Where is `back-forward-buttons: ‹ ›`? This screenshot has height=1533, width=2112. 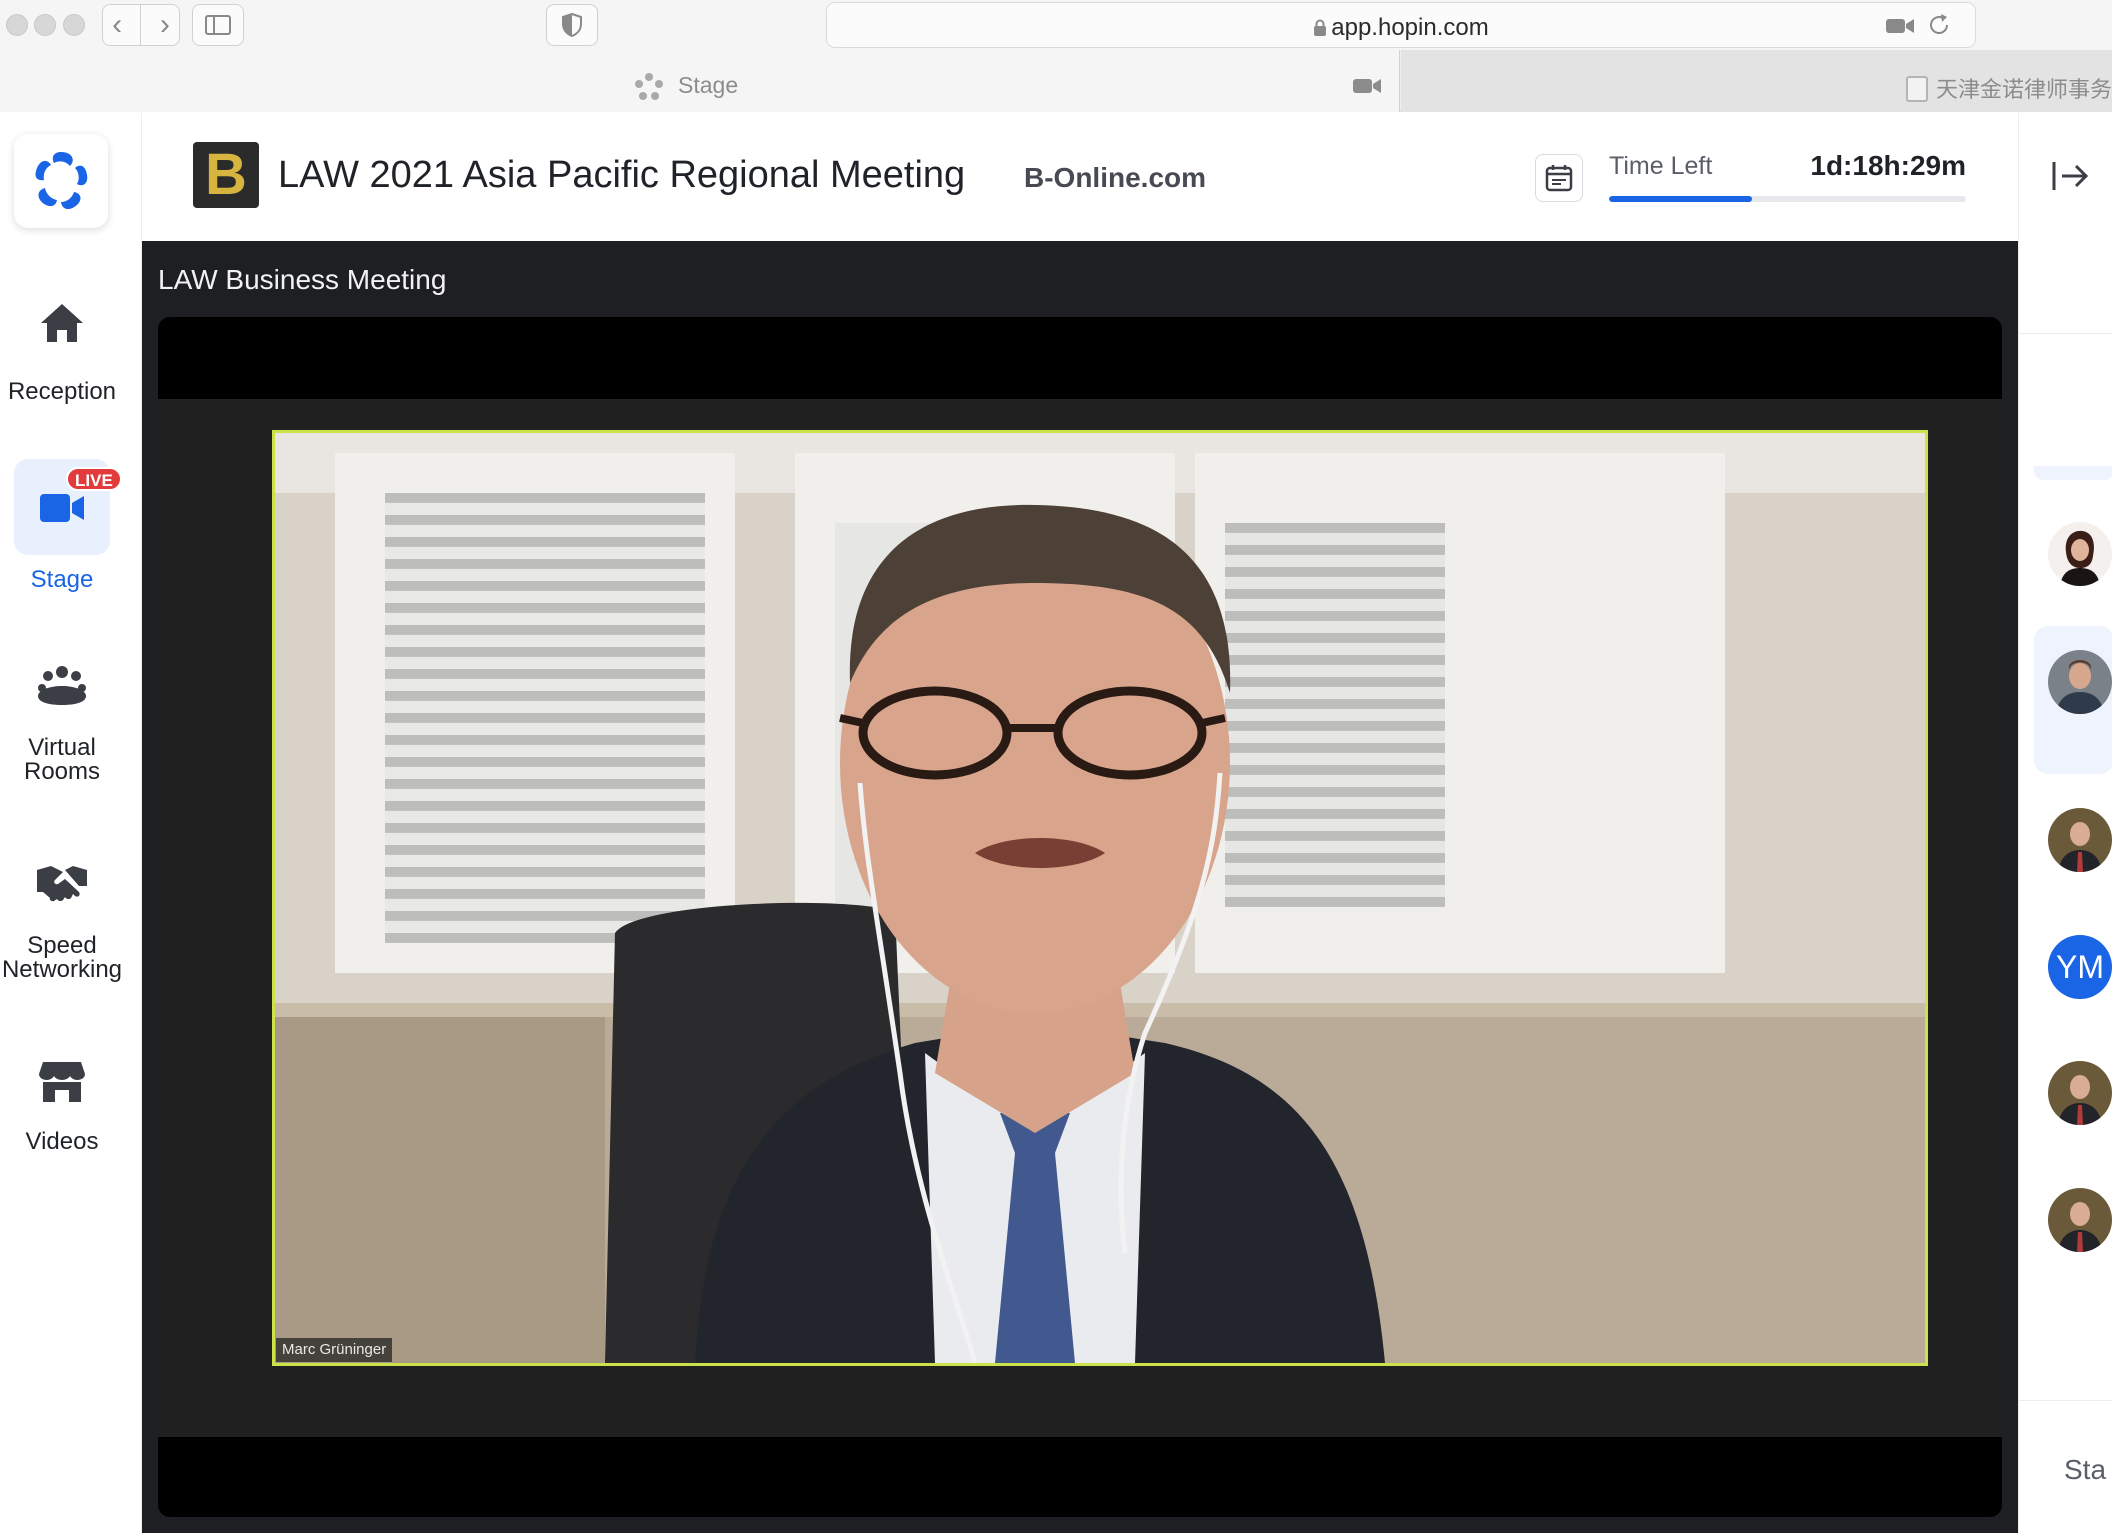 back-forward-buttons: ‹ › is located at coordinates (141, 25).